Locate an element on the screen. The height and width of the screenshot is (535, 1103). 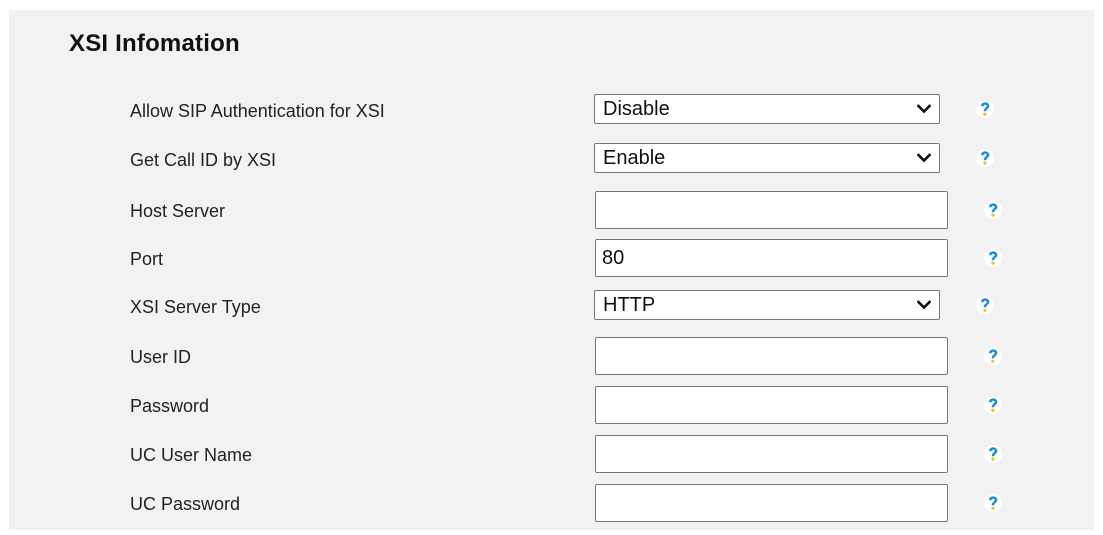
get-call-id-row: Get Call ID by XSI Enable is located at coordinates (551, 161).